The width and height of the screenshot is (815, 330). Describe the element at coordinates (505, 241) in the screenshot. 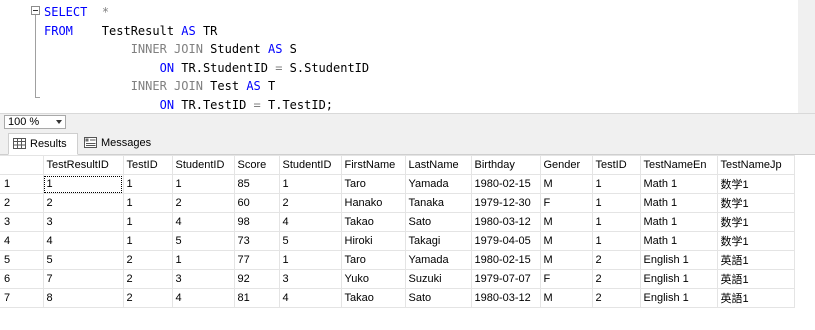

I see `grid-cell: 1979-04-05` at that location.